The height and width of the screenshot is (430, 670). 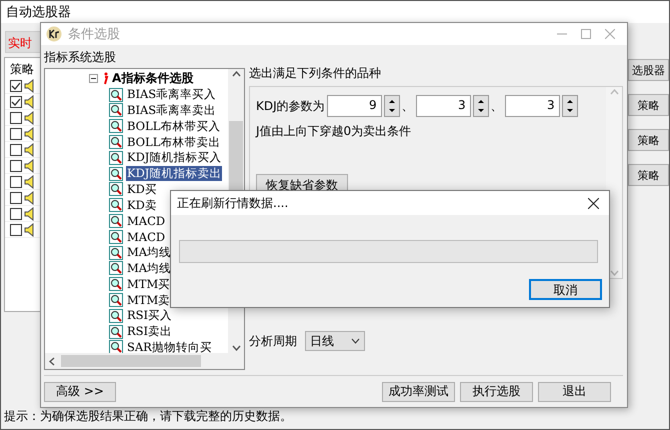 I want to click on tree-item: BOLL布林带卖出, so click(x=174, y=142).